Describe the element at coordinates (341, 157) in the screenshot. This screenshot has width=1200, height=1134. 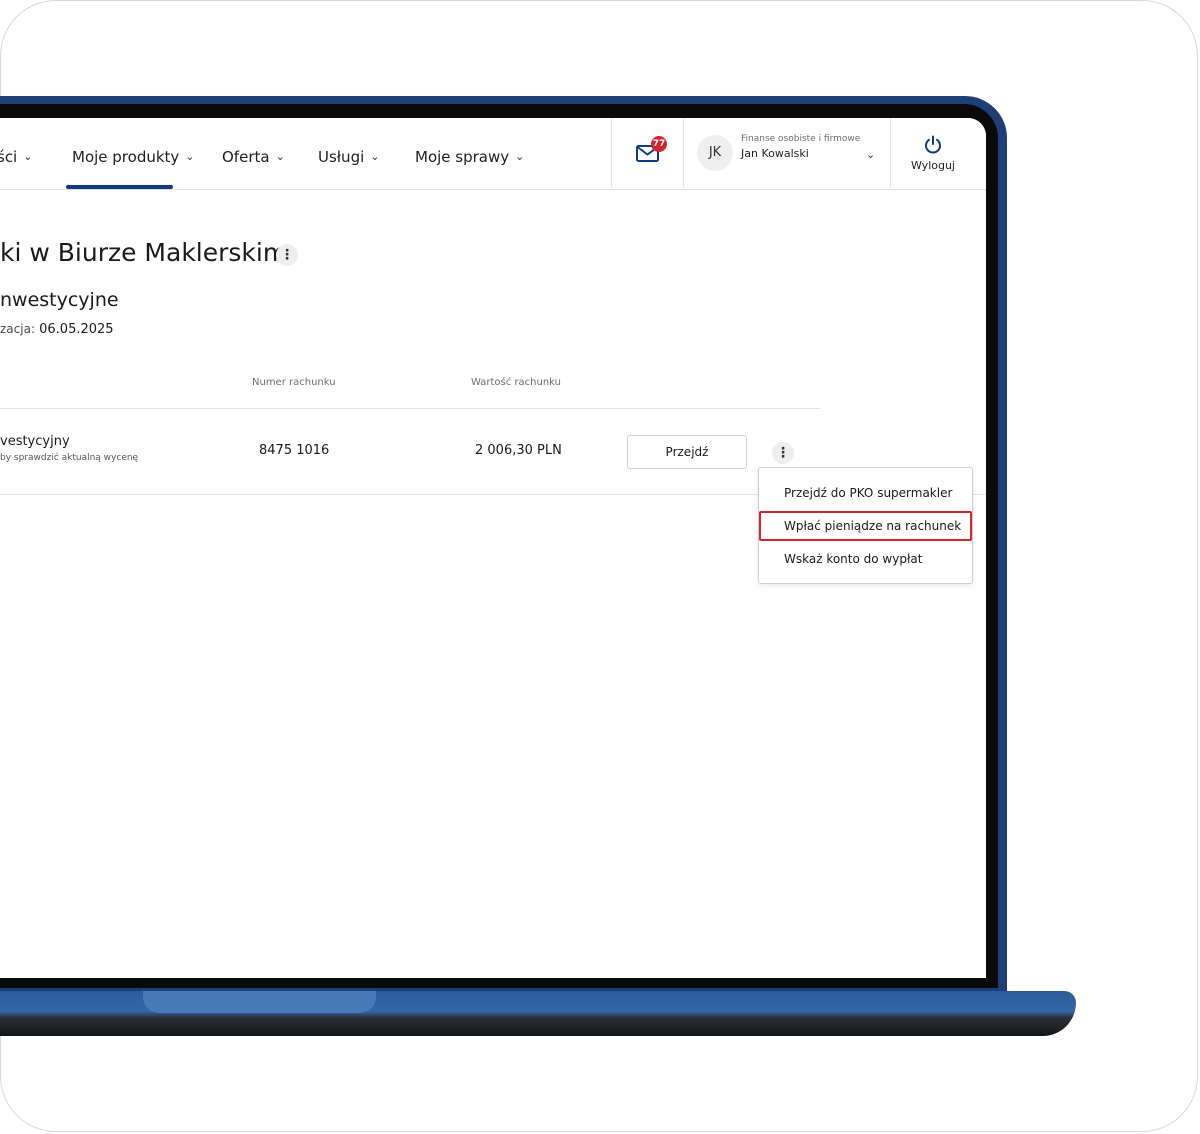
I see `nav-item-label: Usługi` at that location.